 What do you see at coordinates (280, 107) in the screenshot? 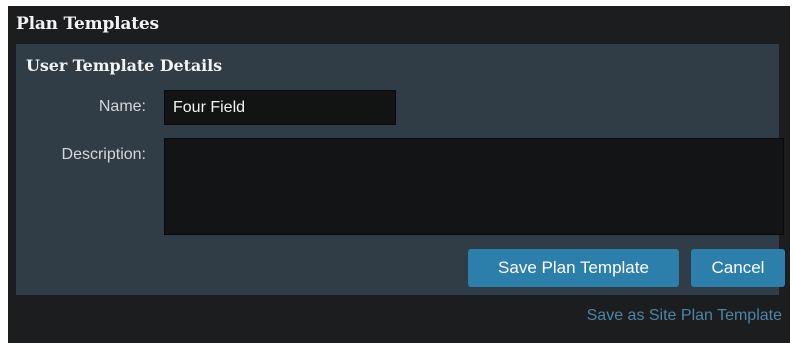
I see `name-input` at bounding box center [280, 107].